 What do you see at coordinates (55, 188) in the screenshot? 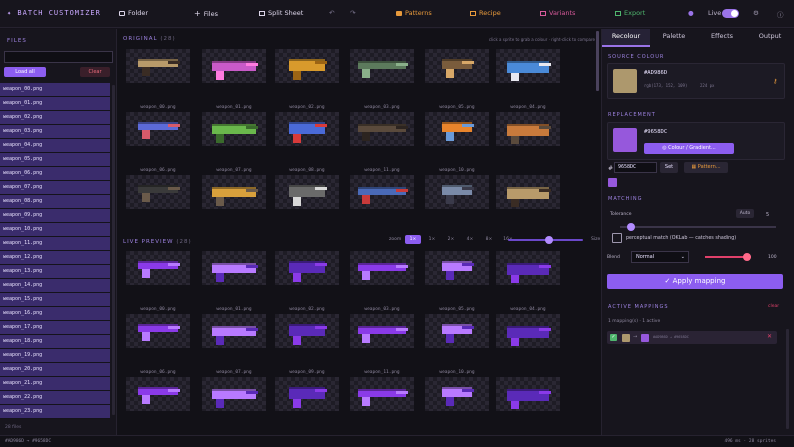
I see `file-item: weapon_07.png` at bounding box center [55, 188].